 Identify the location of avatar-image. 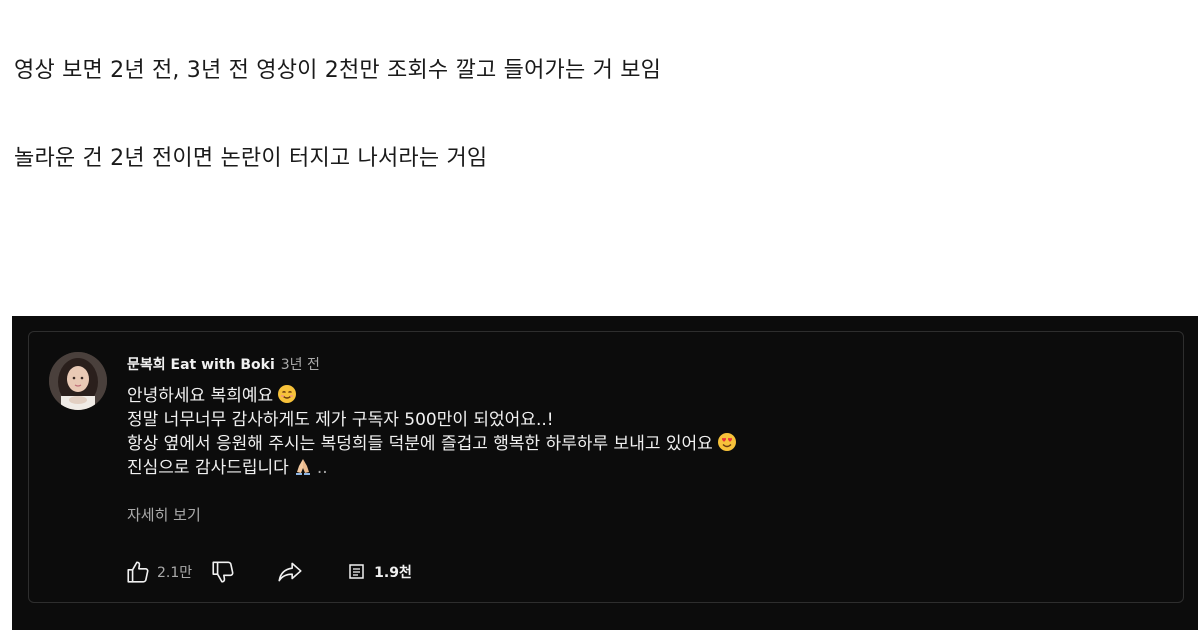
(78, 381).